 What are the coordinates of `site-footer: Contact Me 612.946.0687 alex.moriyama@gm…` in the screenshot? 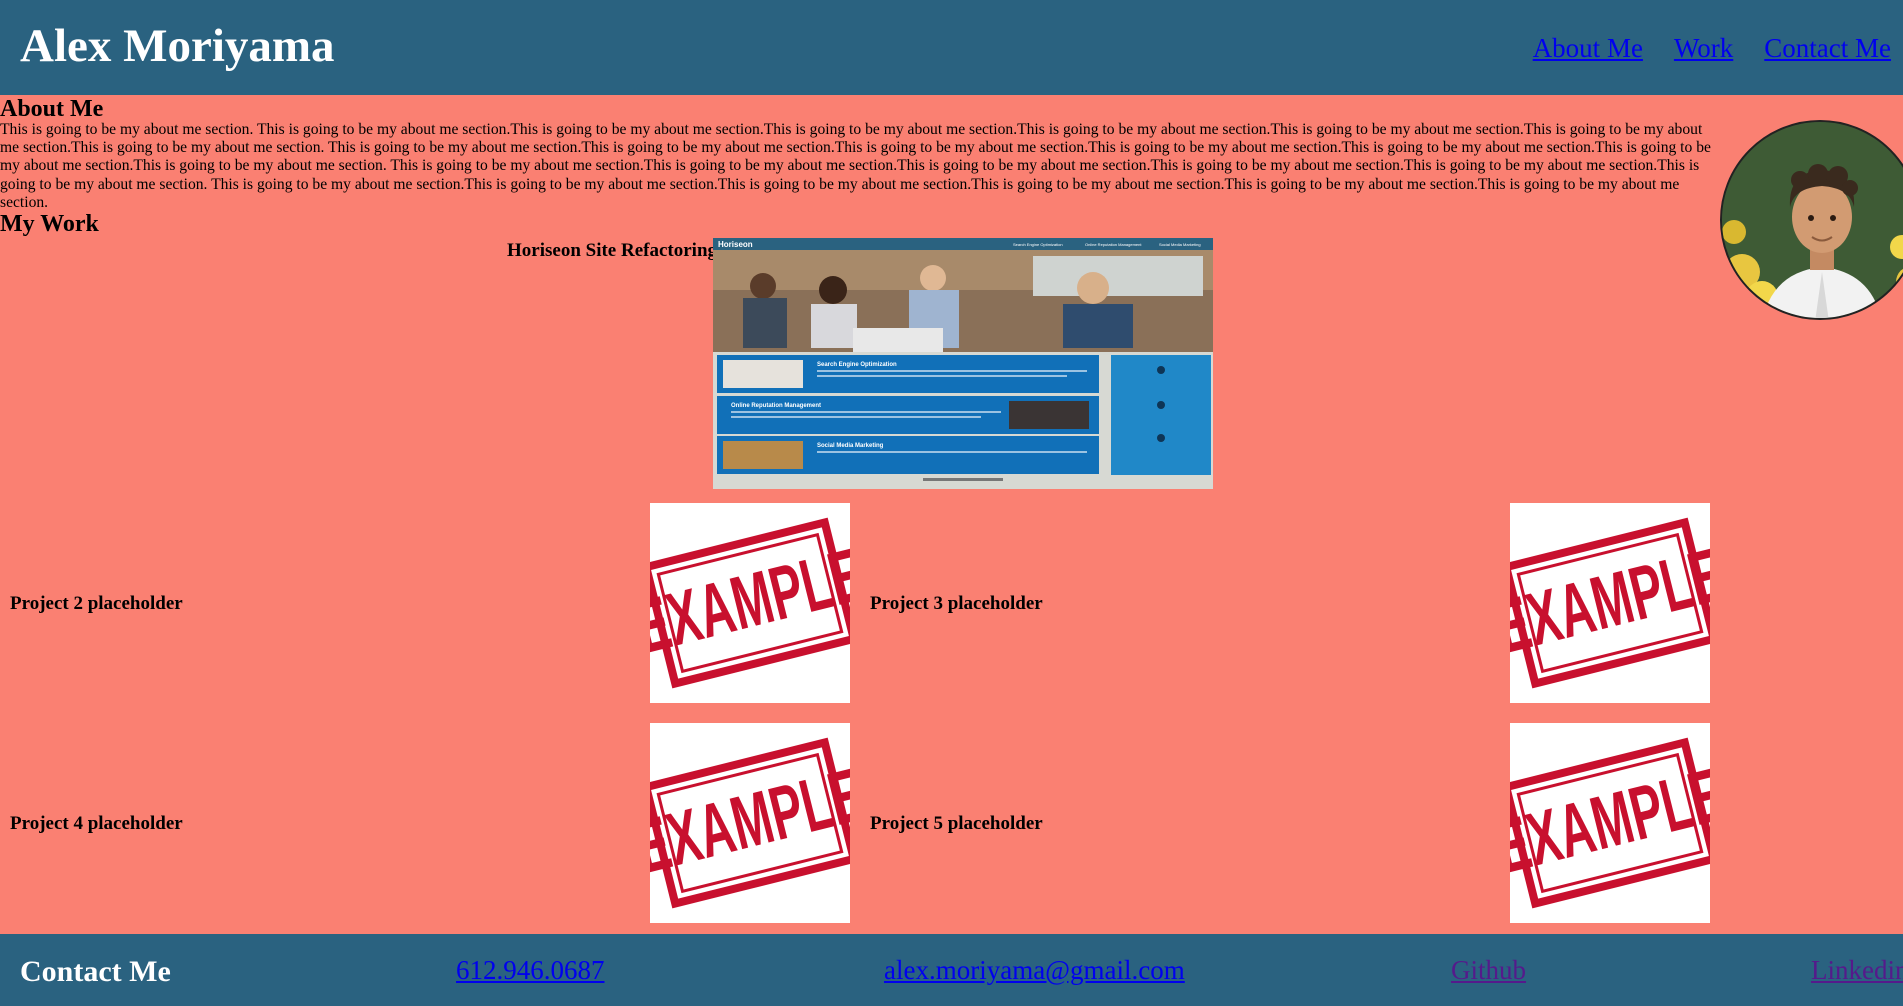 It's located at (951, 970).